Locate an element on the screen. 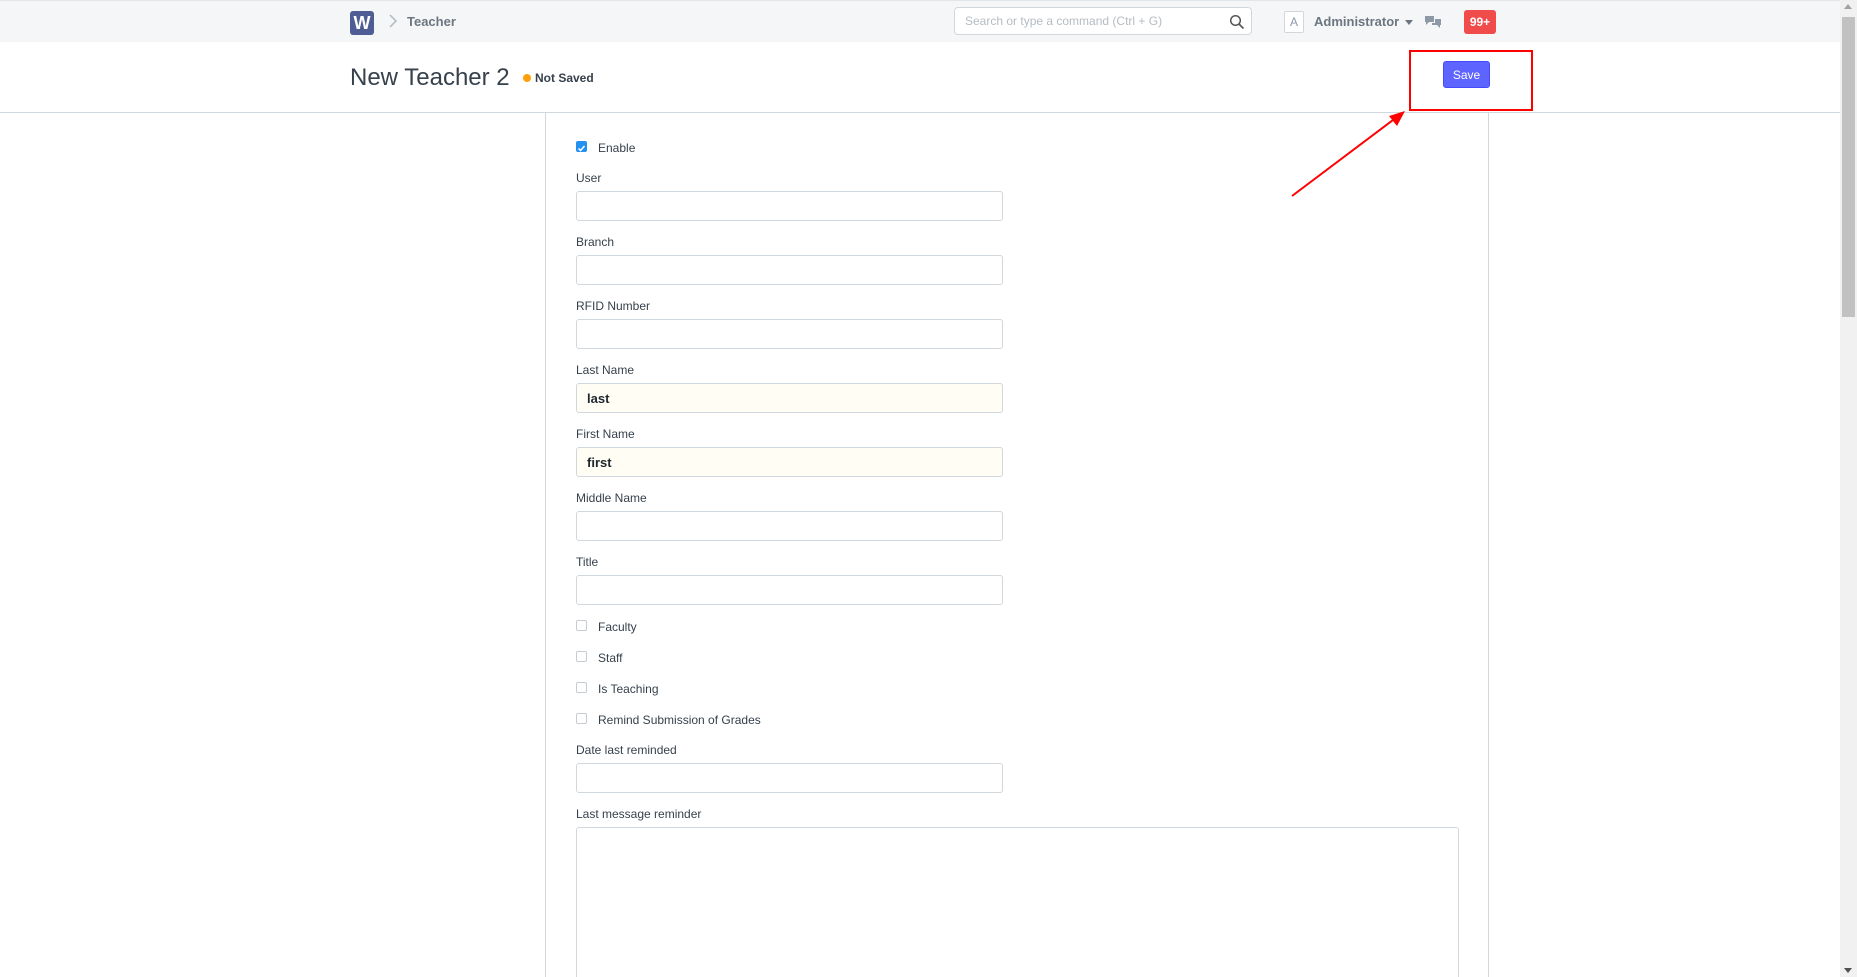 The image size is (1857, 977). chat-icon is located at coordinates (1433, 22).